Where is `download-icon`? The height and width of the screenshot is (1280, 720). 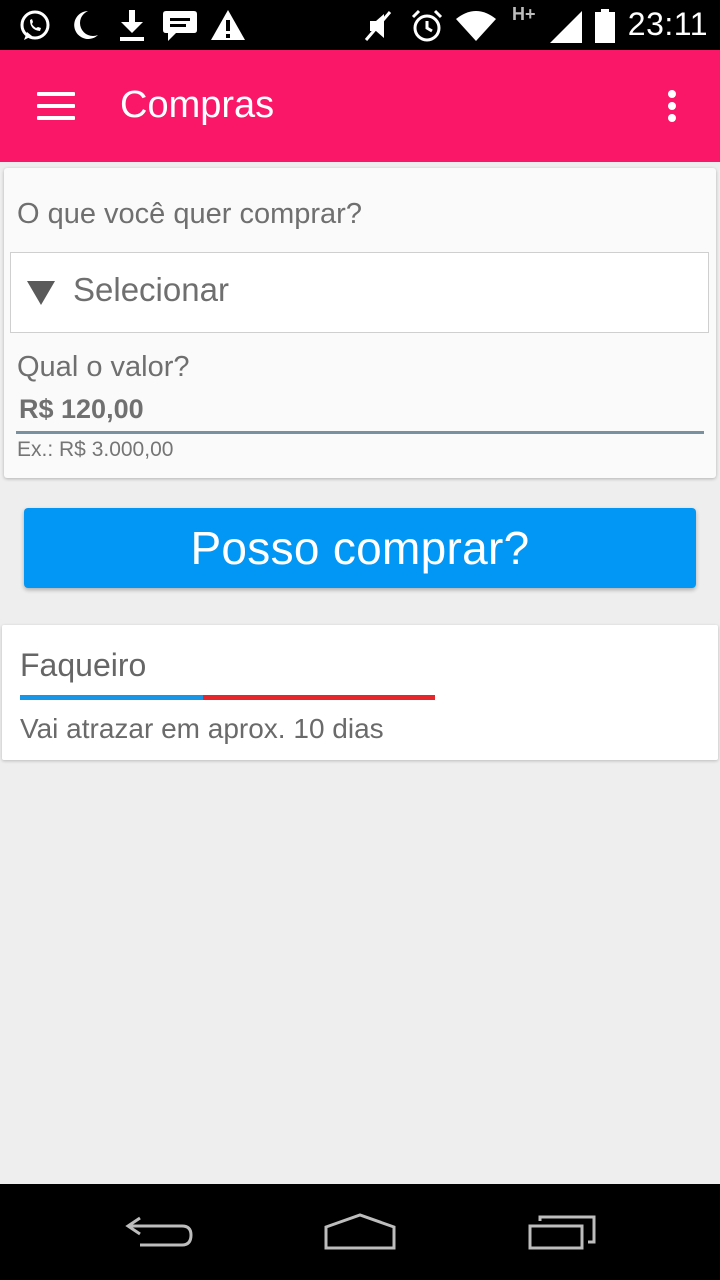
download-icon is located at coordinates (132, 25).